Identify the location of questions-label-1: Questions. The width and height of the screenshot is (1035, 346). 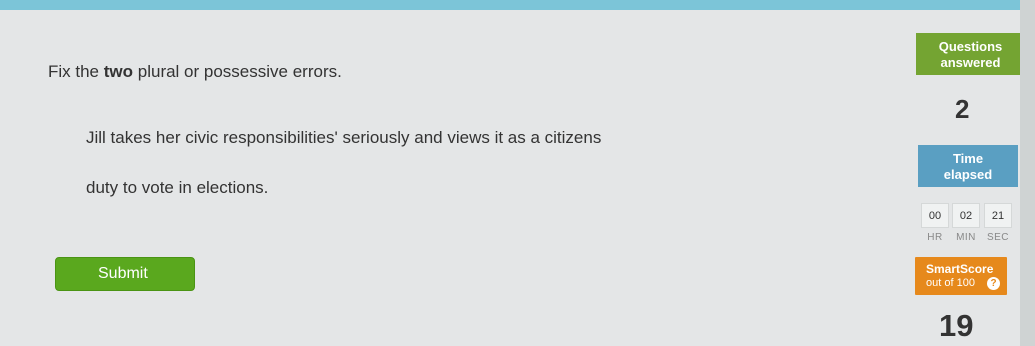
(970, 46).